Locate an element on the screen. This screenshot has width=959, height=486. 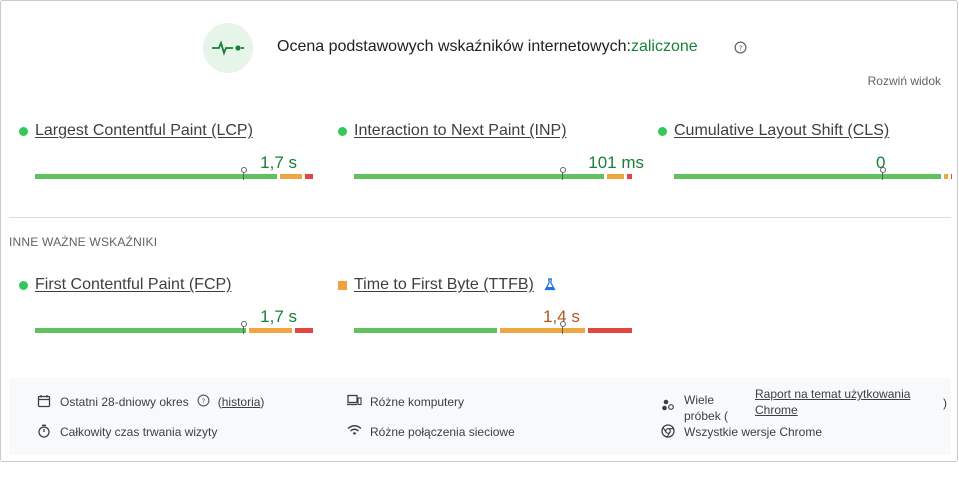
visit-duration-info: Całkowity czas trwania wizyty is located at coordinates (127, 432).